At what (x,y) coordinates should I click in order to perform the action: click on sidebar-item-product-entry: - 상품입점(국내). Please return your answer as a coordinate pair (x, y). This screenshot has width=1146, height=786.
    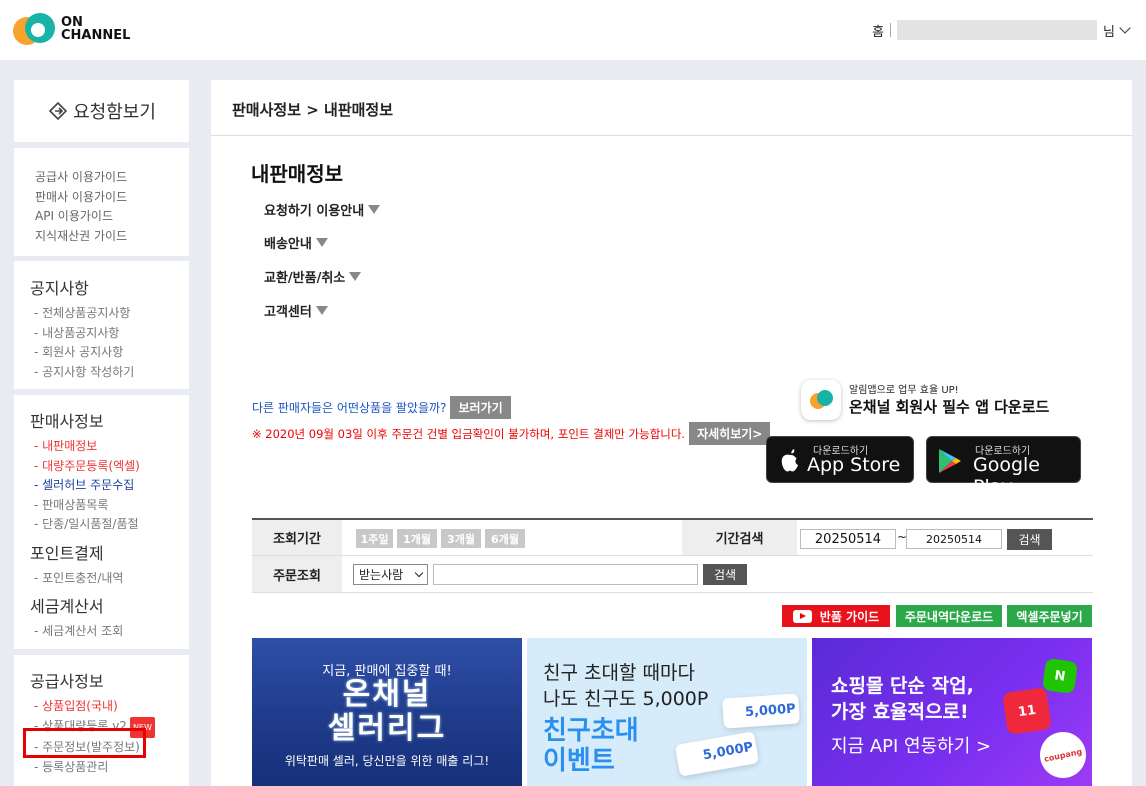
    Looking at the image, I should click on (109, 707).